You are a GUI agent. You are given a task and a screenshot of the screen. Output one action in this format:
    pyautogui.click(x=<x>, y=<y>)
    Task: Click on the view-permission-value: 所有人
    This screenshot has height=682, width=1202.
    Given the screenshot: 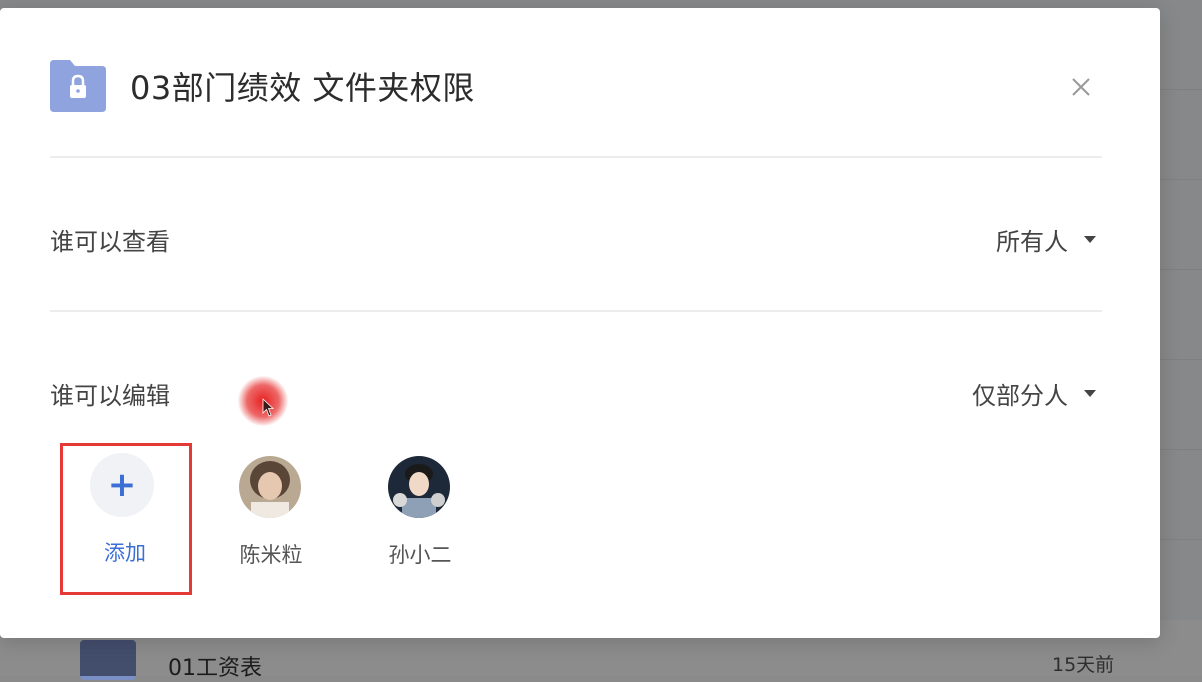 What is the action you would take?
    pyautogui.click(x=1032, y=242)
    